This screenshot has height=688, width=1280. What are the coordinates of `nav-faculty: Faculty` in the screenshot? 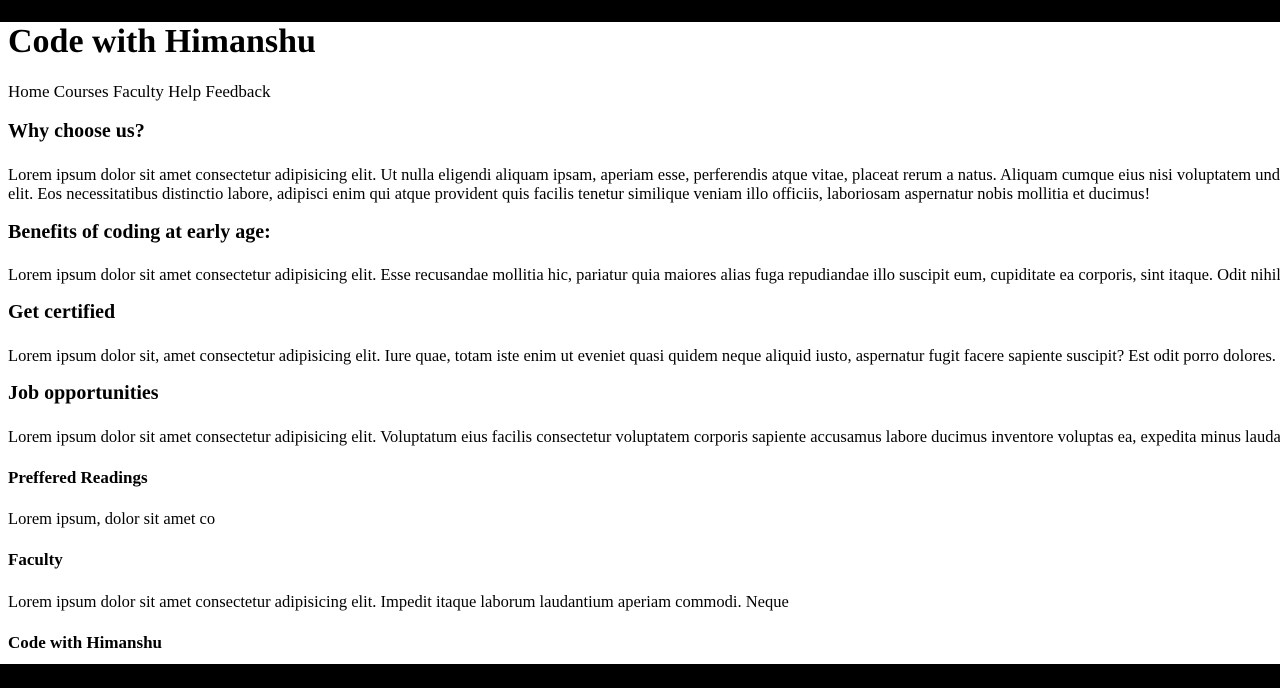 It's located at (138, 91).